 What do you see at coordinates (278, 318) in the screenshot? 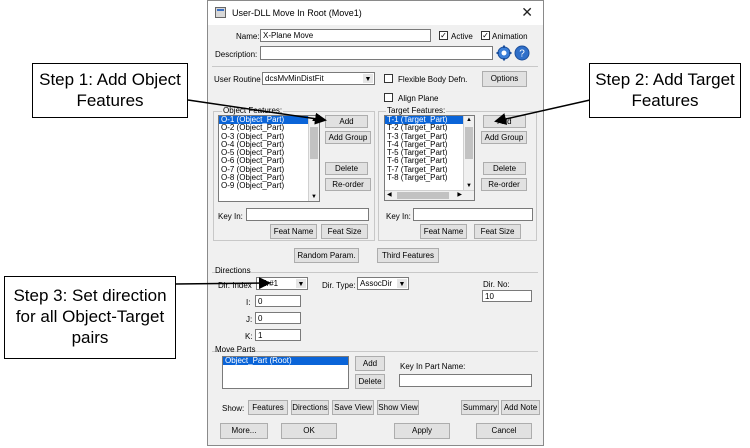
I see `j-field: 0` at bounding box center [278, 318].